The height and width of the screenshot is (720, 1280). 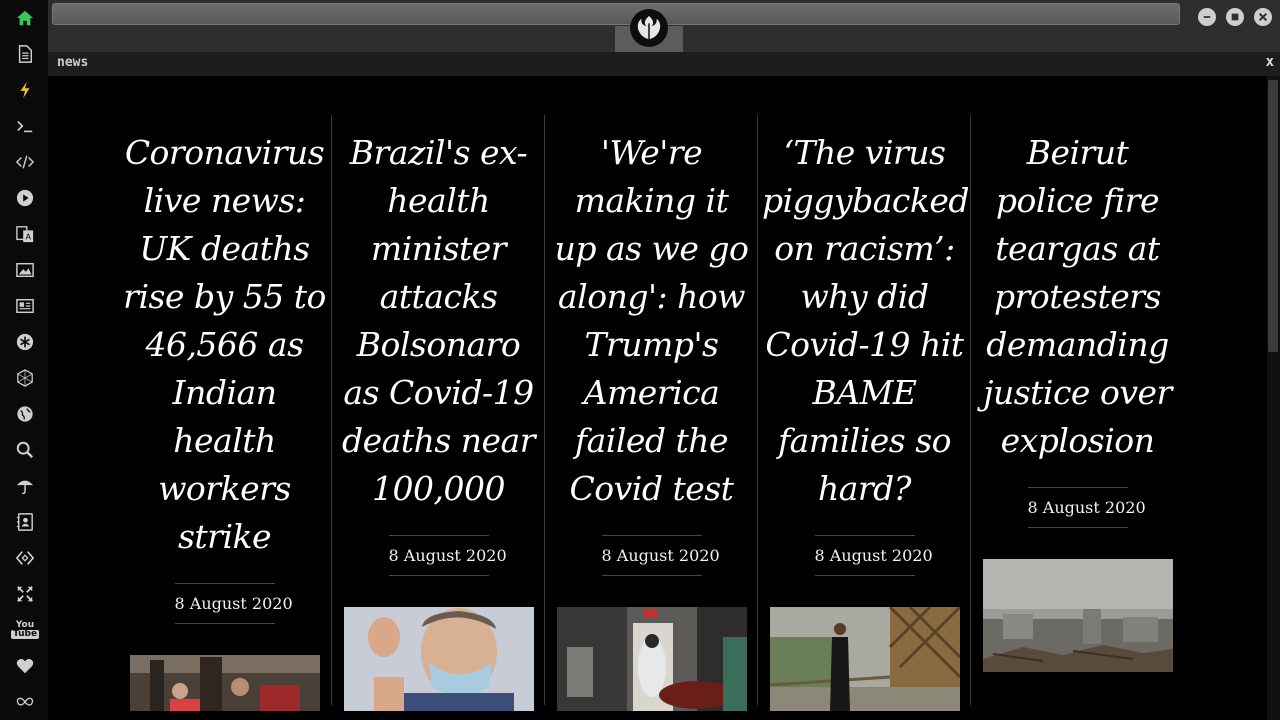 What do you see at coordinates (651, 659) in the screenshot?
I see `hospital-photo` at bounding box center [651, 659].